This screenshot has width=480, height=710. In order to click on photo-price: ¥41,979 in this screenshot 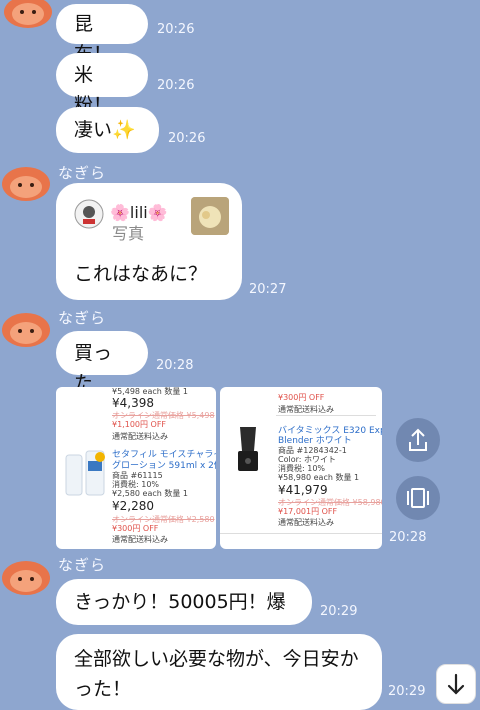, I will do `click(303, 490)`.